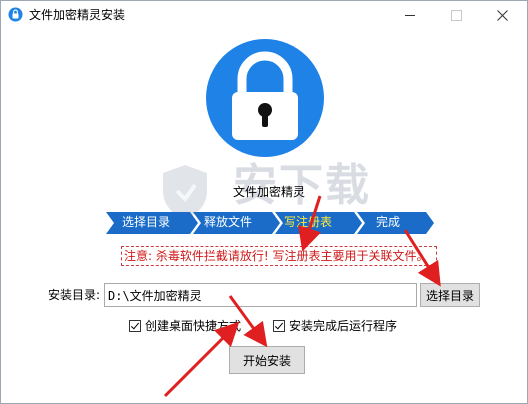 The width and height of the screenshot is (528, 404). I want to click on notice-text: 注意: 杀毒软件拦截请放行! 写注册表主要用于关联文件。, so click(276, 256).